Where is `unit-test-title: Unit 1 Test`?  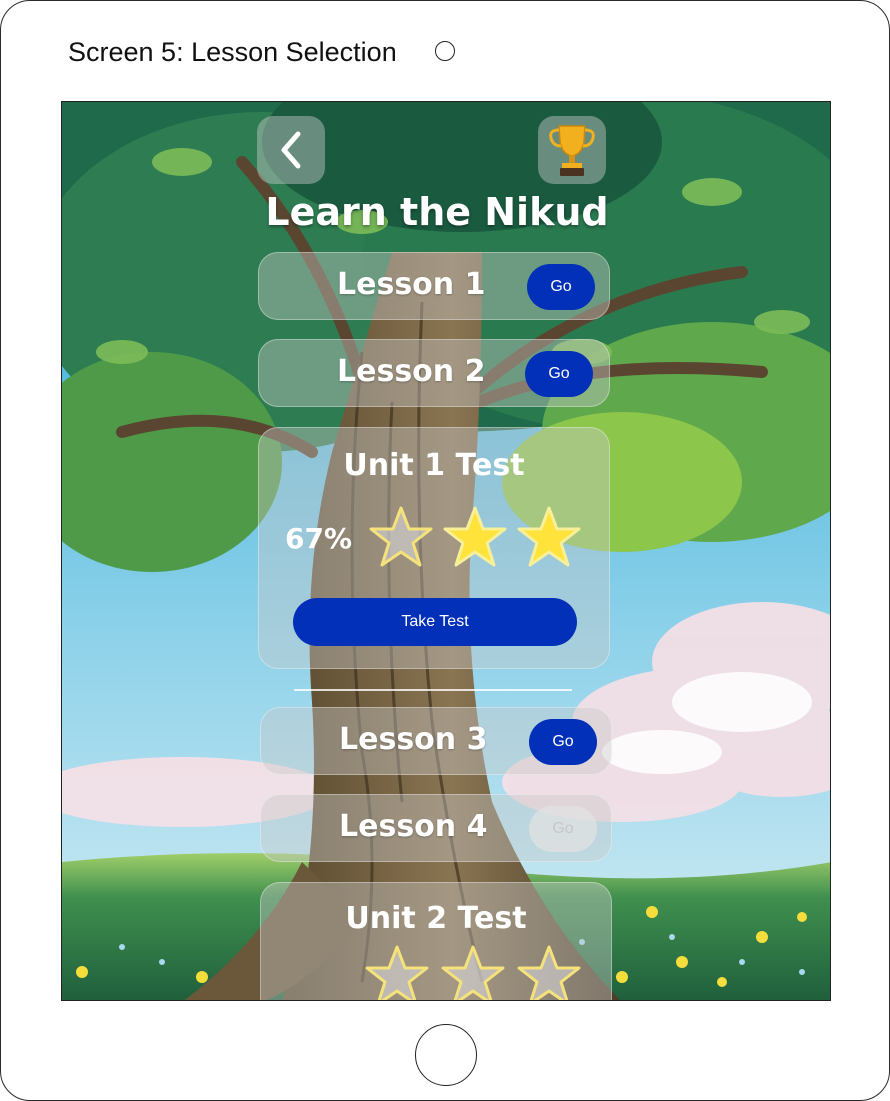
unit-test-title: Unit 1 Test is located at coordinates (434, 465).